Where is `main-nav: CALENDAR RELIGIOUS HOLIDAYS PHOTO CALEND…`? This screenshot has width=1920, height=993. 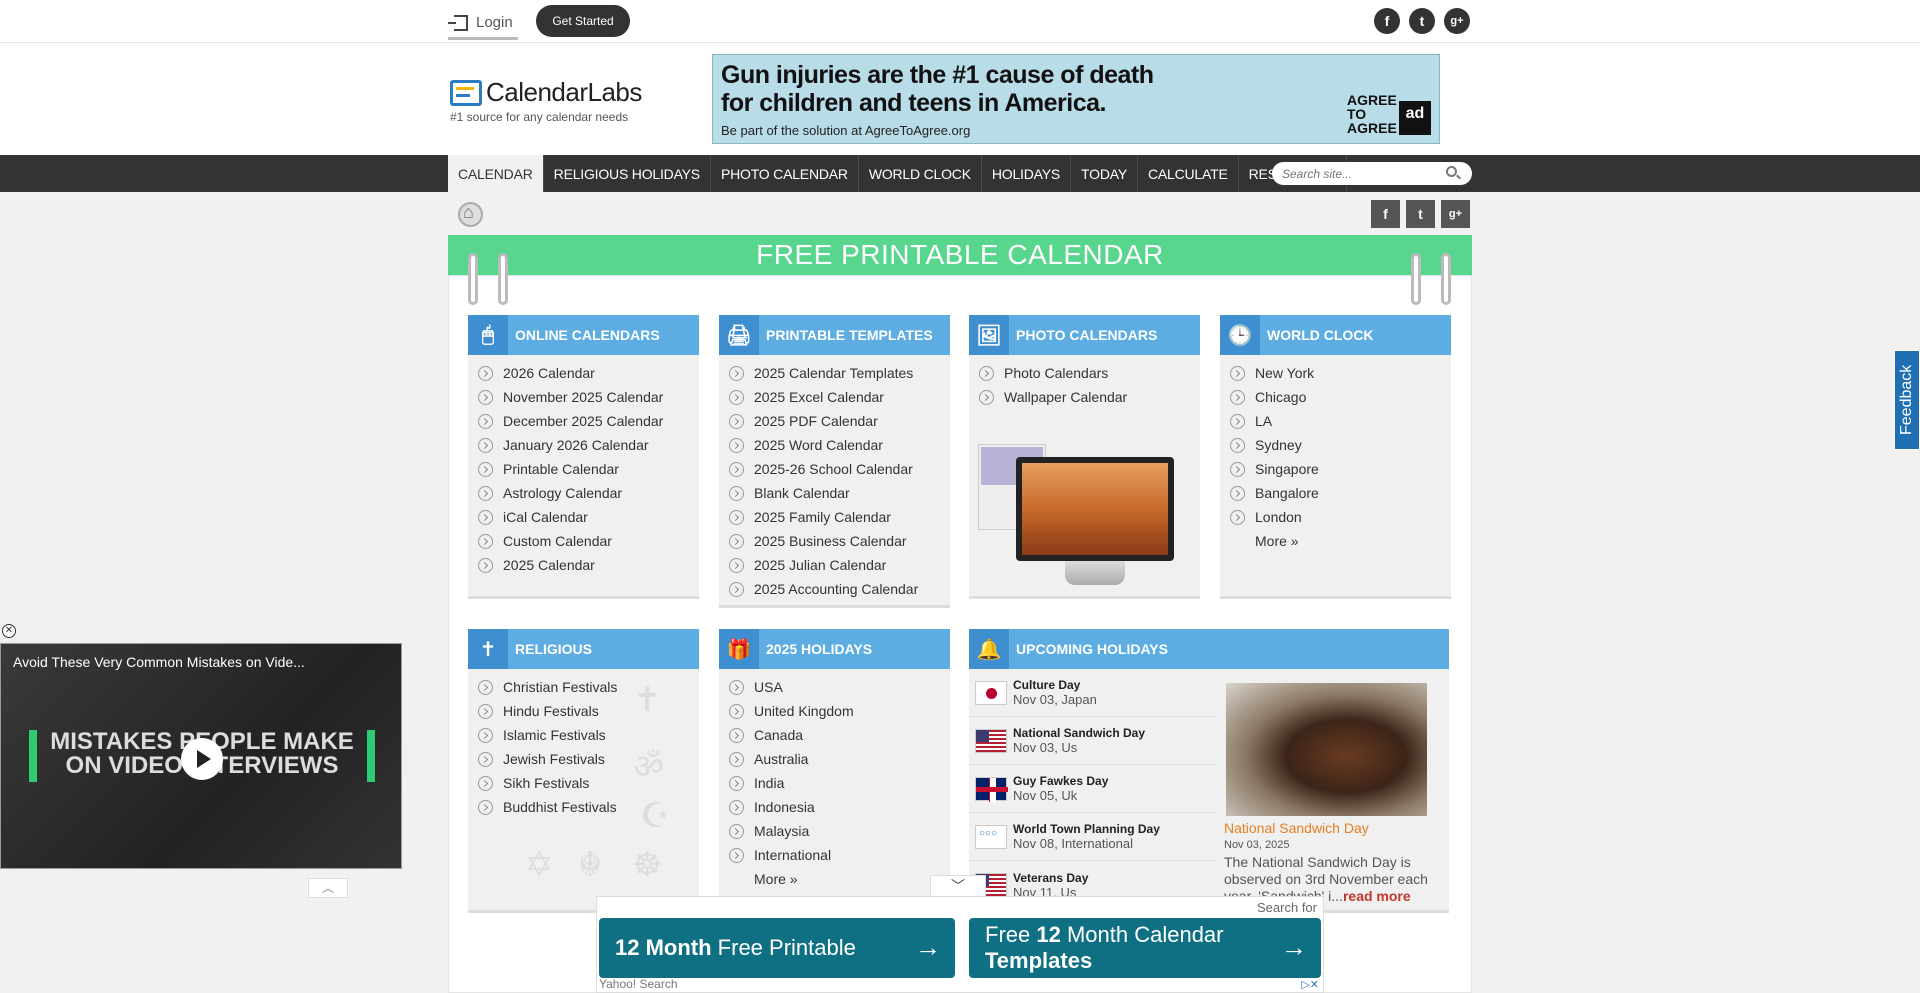
main-nav: CALENDAR RELIGIOUS HOLIDAYS PHOTO CALEND… is located at coordinates (960, 173).